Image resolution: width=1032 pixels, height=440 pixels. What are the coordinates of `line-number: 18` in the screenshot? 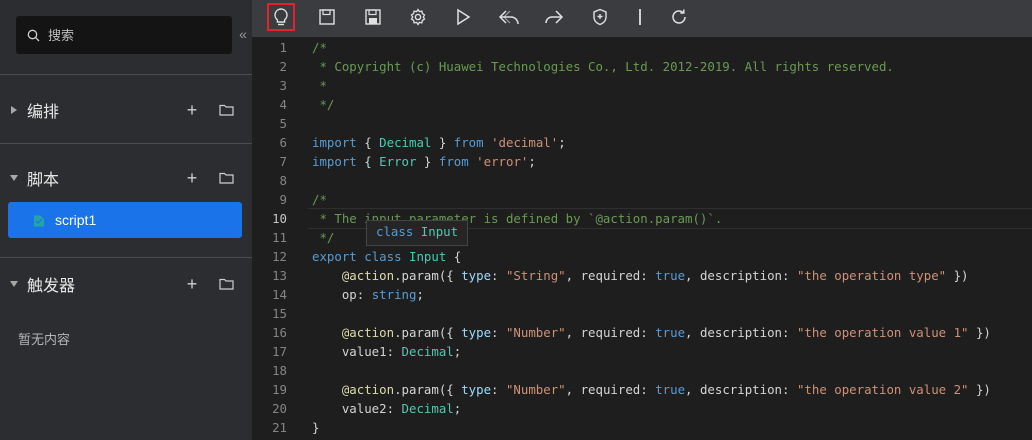 It's located at (279, 370).